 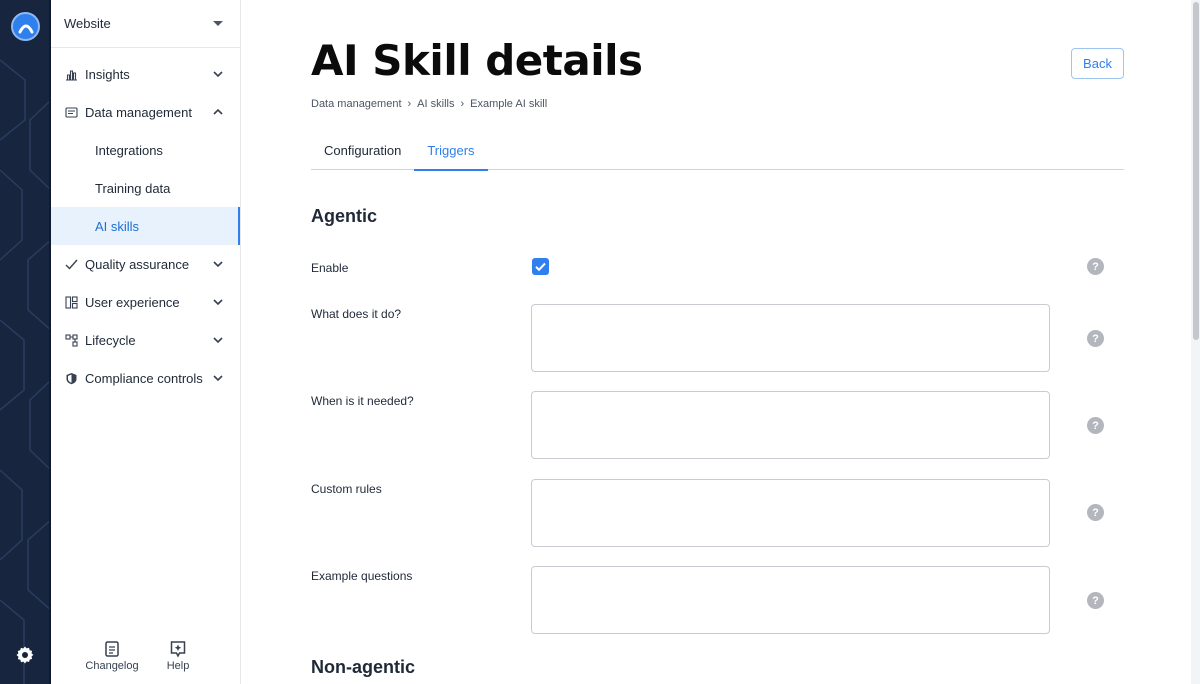 I want to click on gear-icon, so click(x=25, y=655).